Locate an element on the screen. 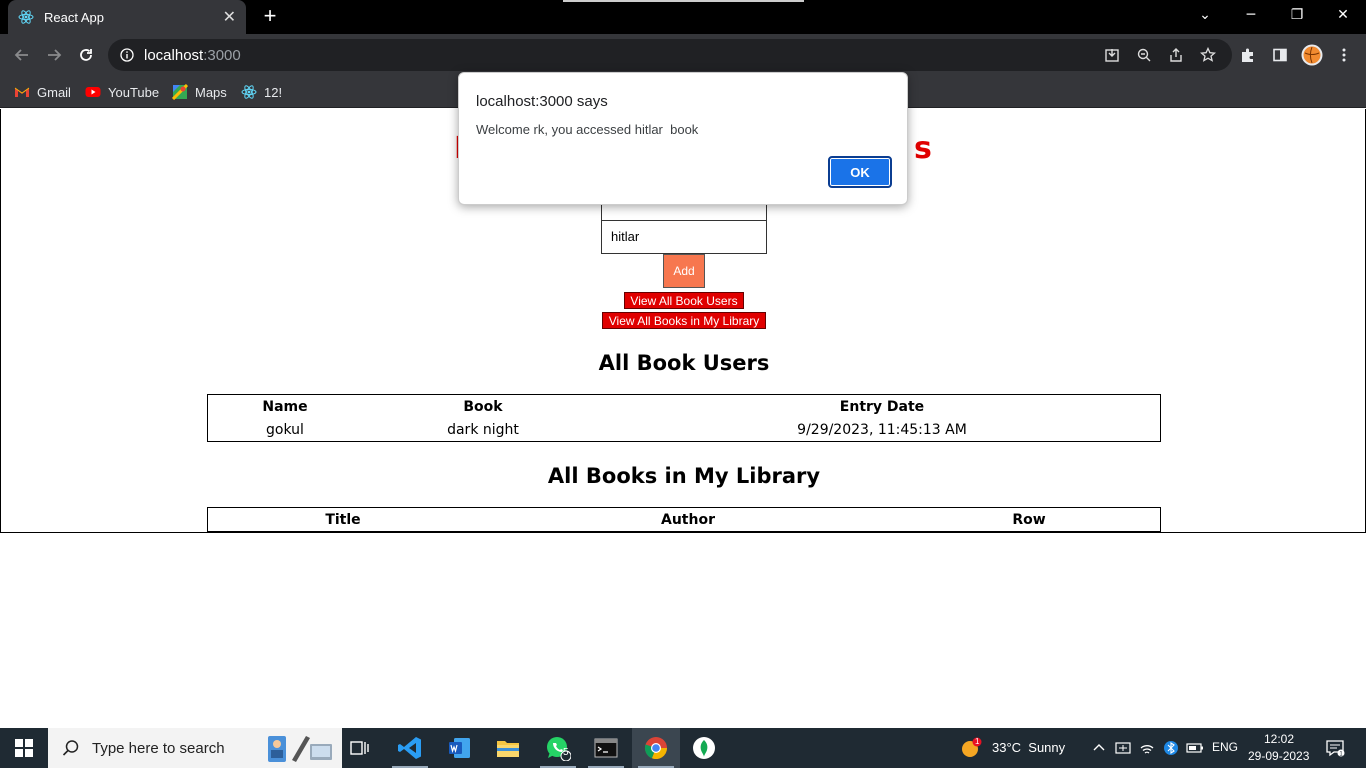 Image resolution: width=1366 pixels, height=768 pixels. file-explorer-taskbar-app is located at coordinates (508, 748).